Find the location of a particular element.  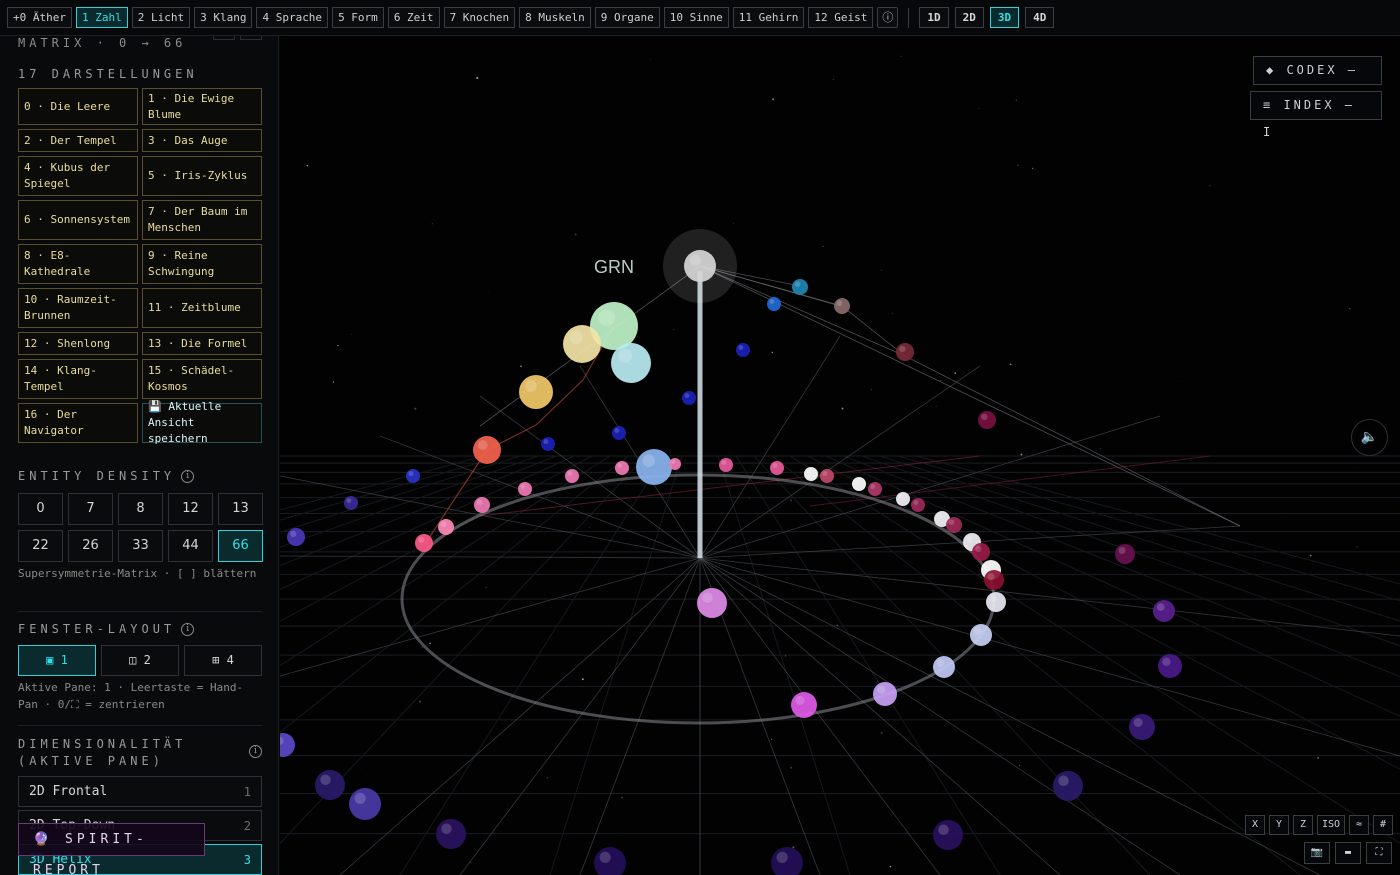

axis-button-1: Y is located at coordinates (1279, 825).